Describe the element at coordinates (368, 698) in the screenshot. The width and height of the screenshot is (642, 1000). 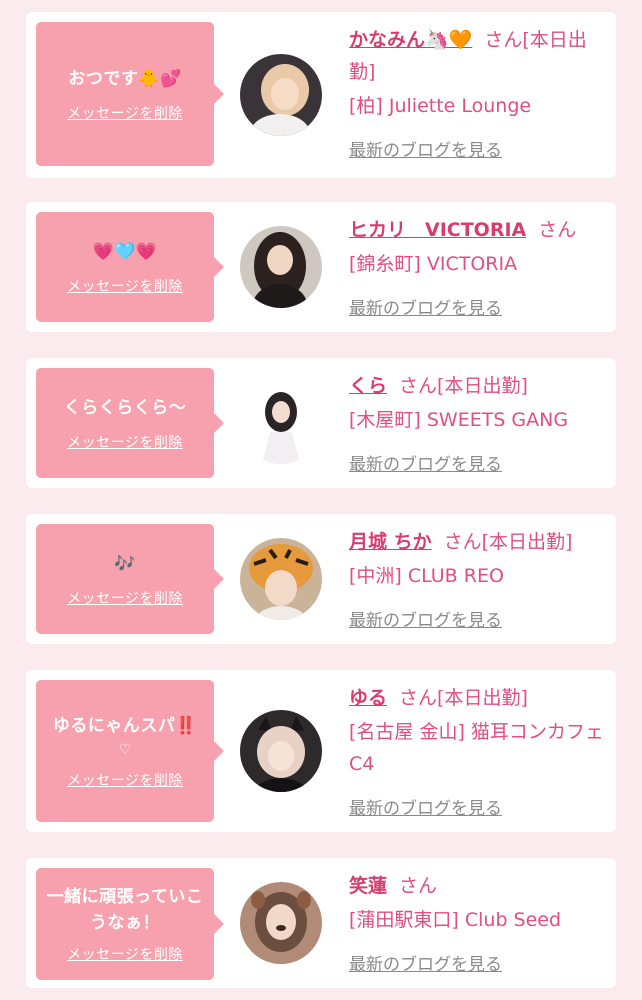
I see `cast-name-link: ゆる` at that location.